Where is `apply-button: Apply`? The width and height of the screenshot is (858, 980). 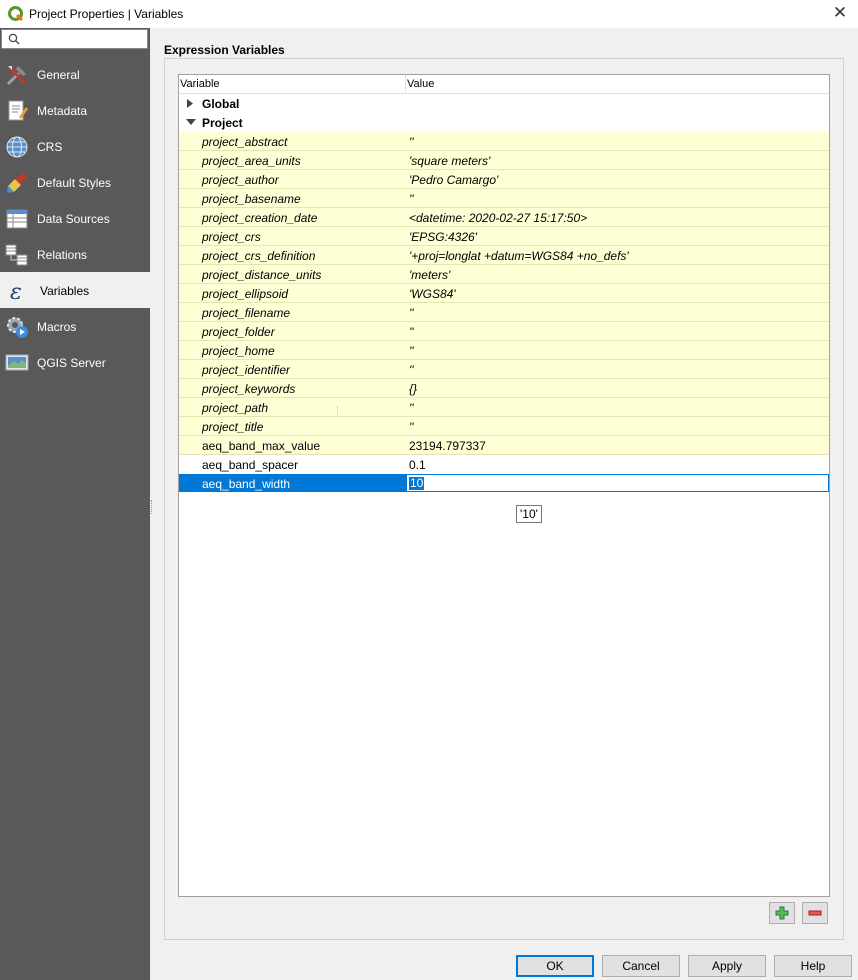 apply-button: Apply is located at coordinates (727, 966).